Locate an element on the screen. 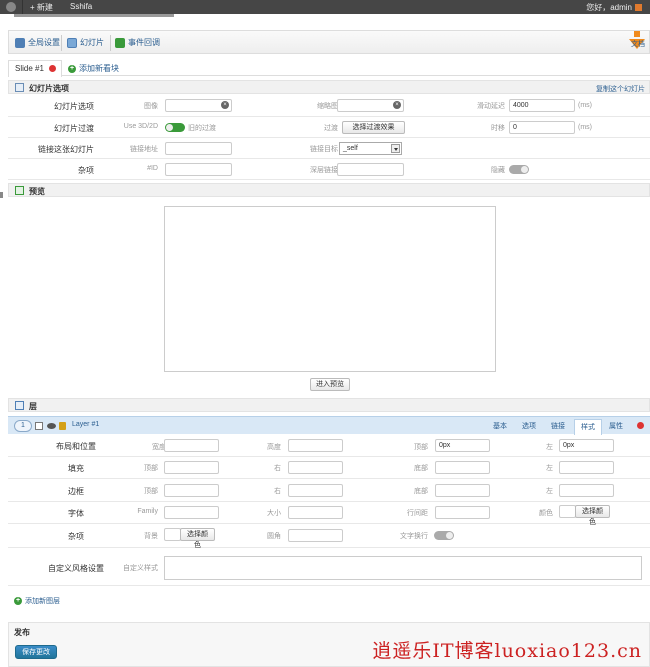 Image resolution: width=650 pixels, height=667 pixels. clear-image-icon: × is located at coordinates (225, 105).